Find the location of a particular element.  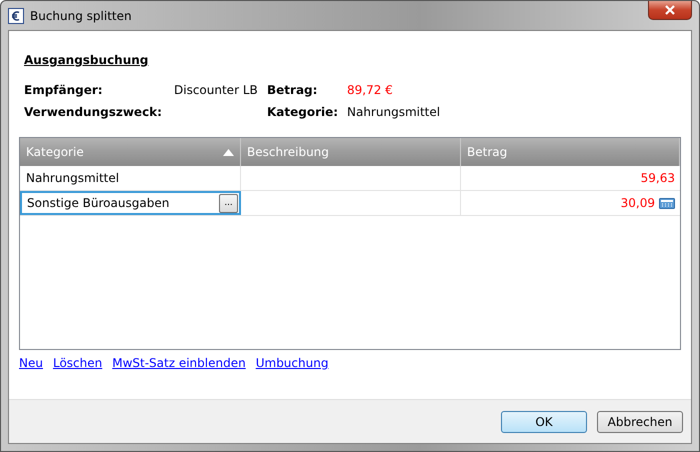

close-icon is located at coordinates (670, 10).